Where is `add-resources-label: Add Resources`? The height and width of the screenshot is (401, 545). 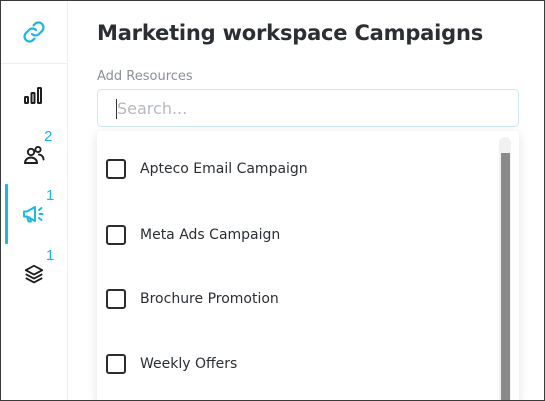
add-resources-label: Add Resources is located at coordinates (145, 76).